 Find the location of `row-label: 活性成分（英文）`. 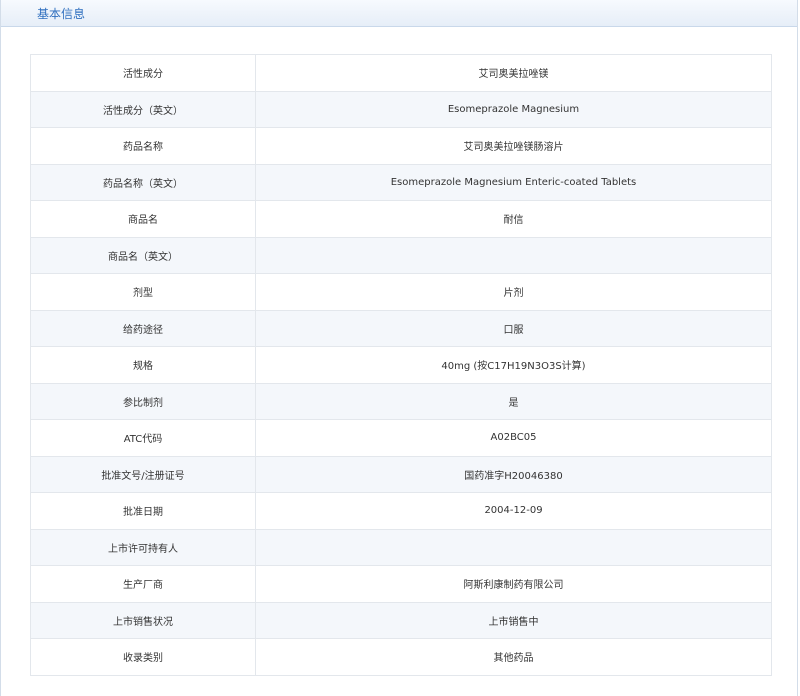

row-label: 活性成分（英文） is located at coordinates (143, 109).